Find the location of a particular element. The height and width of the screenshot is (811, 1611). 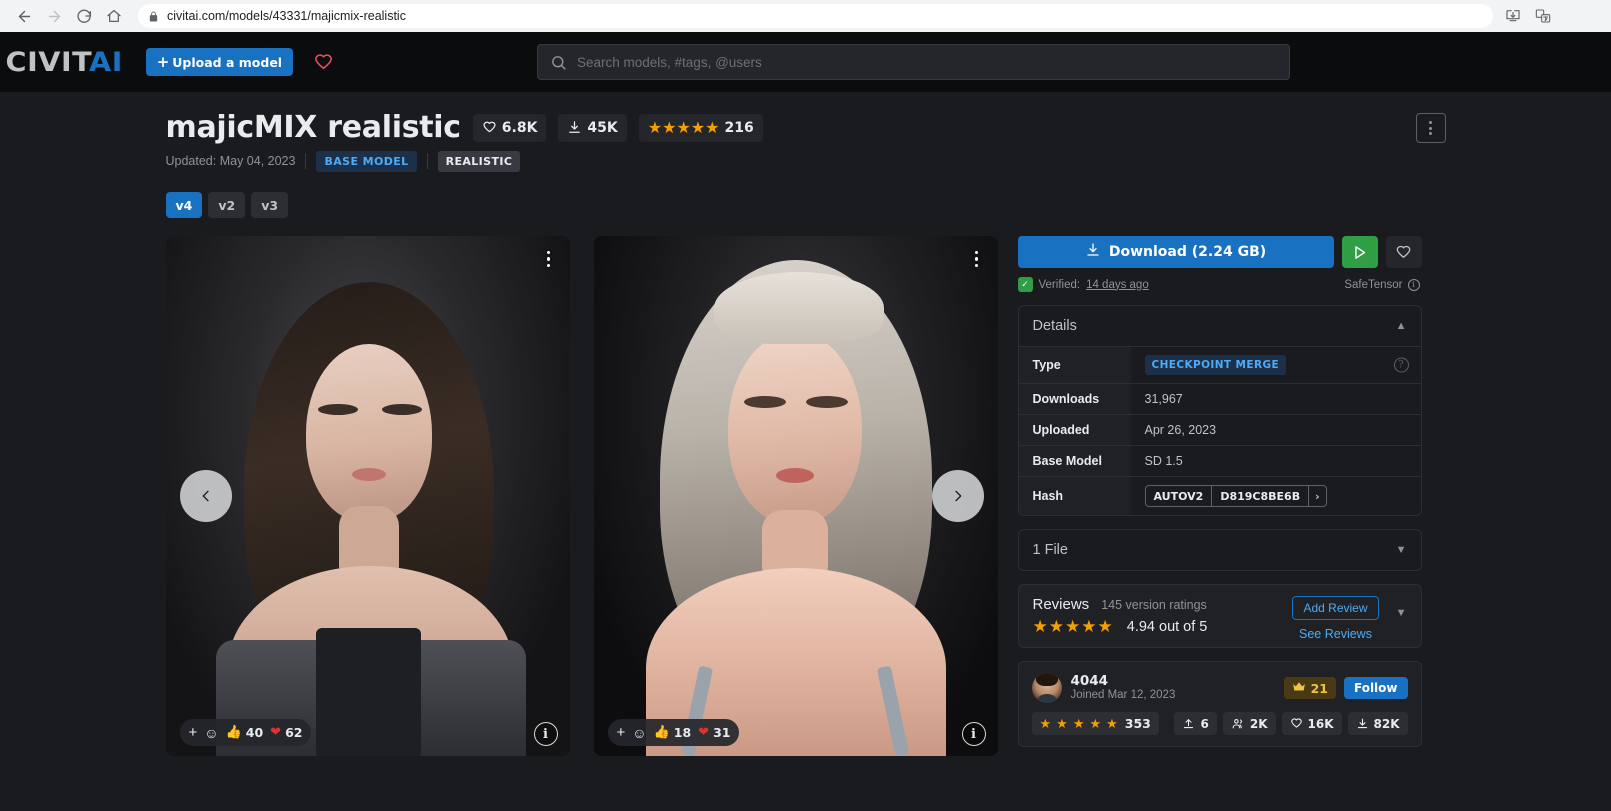

files-panel-header: 1 File ▼ is located at coordinates (1220, 550).